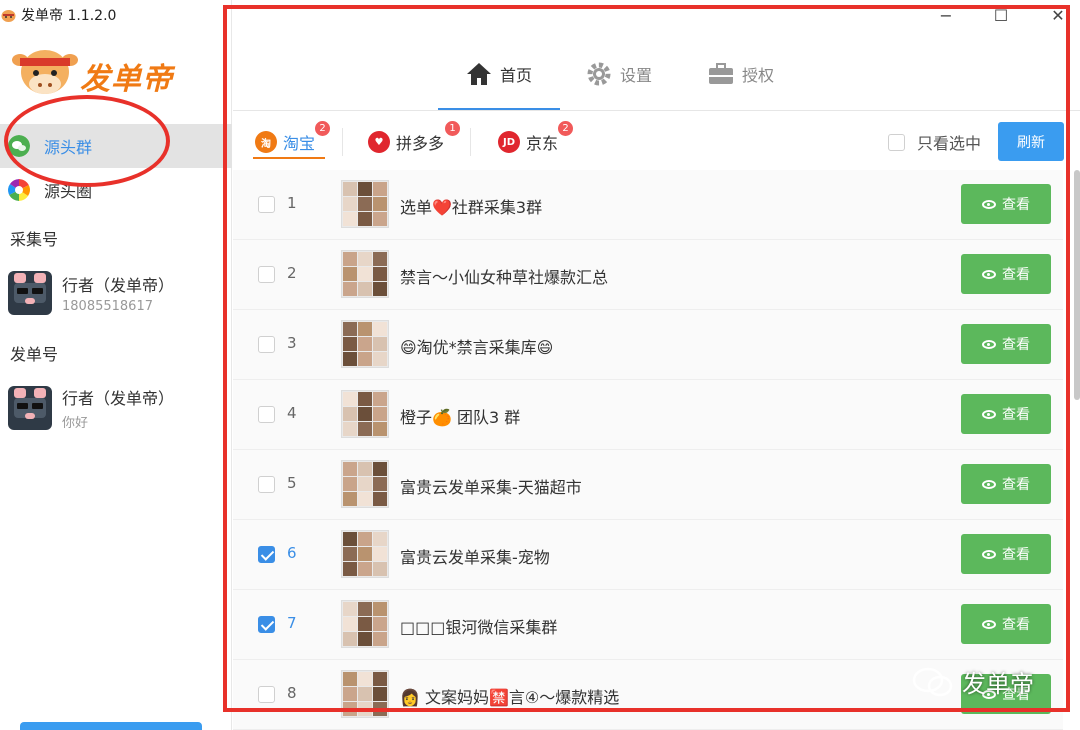  What do you see at coordinates (8, 15) in the screenshot?
I see `app-logo-icon` at bounding box center [8, 15].